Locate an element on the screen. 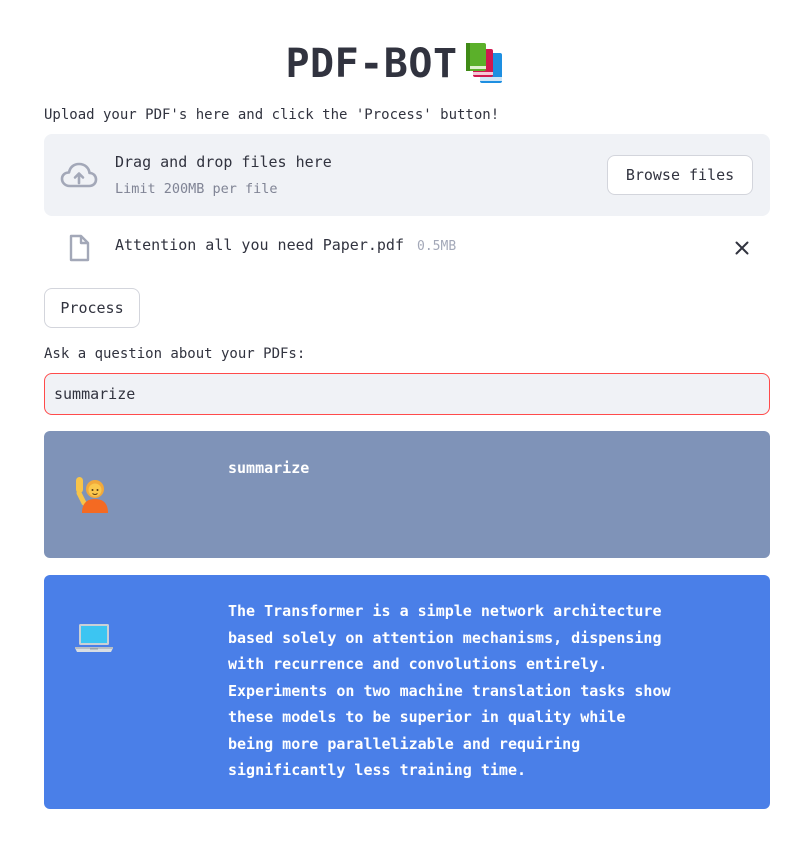 Image resolution: width=797 pixels, height=853 pixels. person-raising-hand-icon is located at coordinates (92, 495).